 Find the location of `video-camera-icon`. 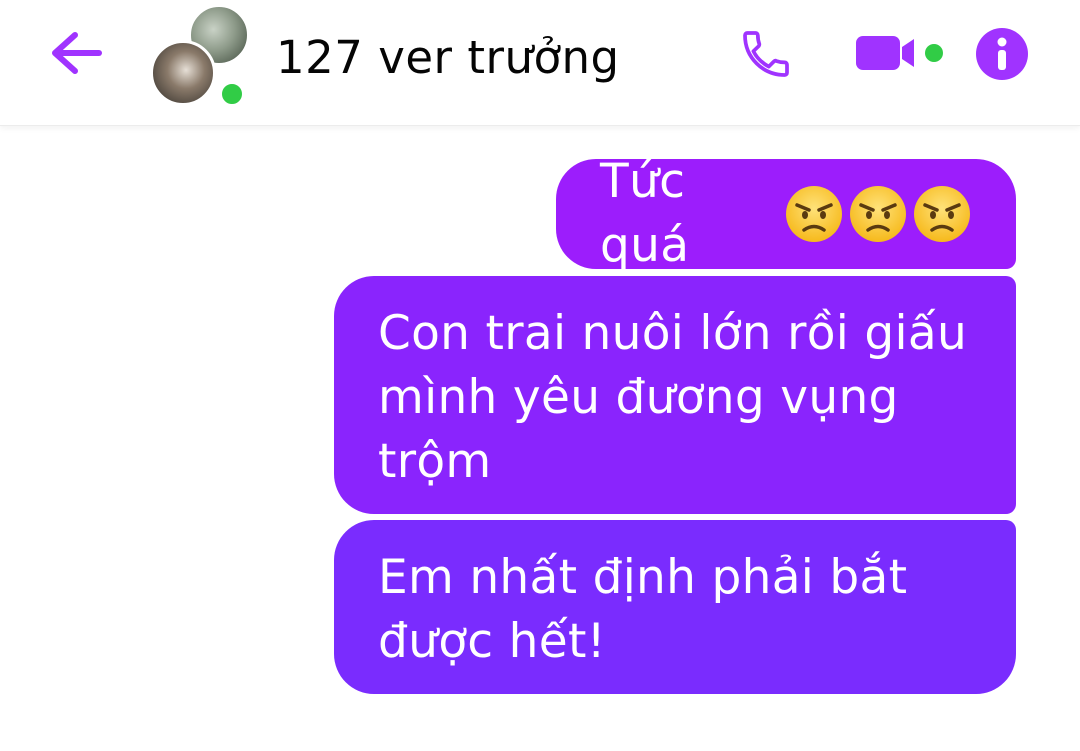

video-camera-icon is located at coordinates (899, 53).